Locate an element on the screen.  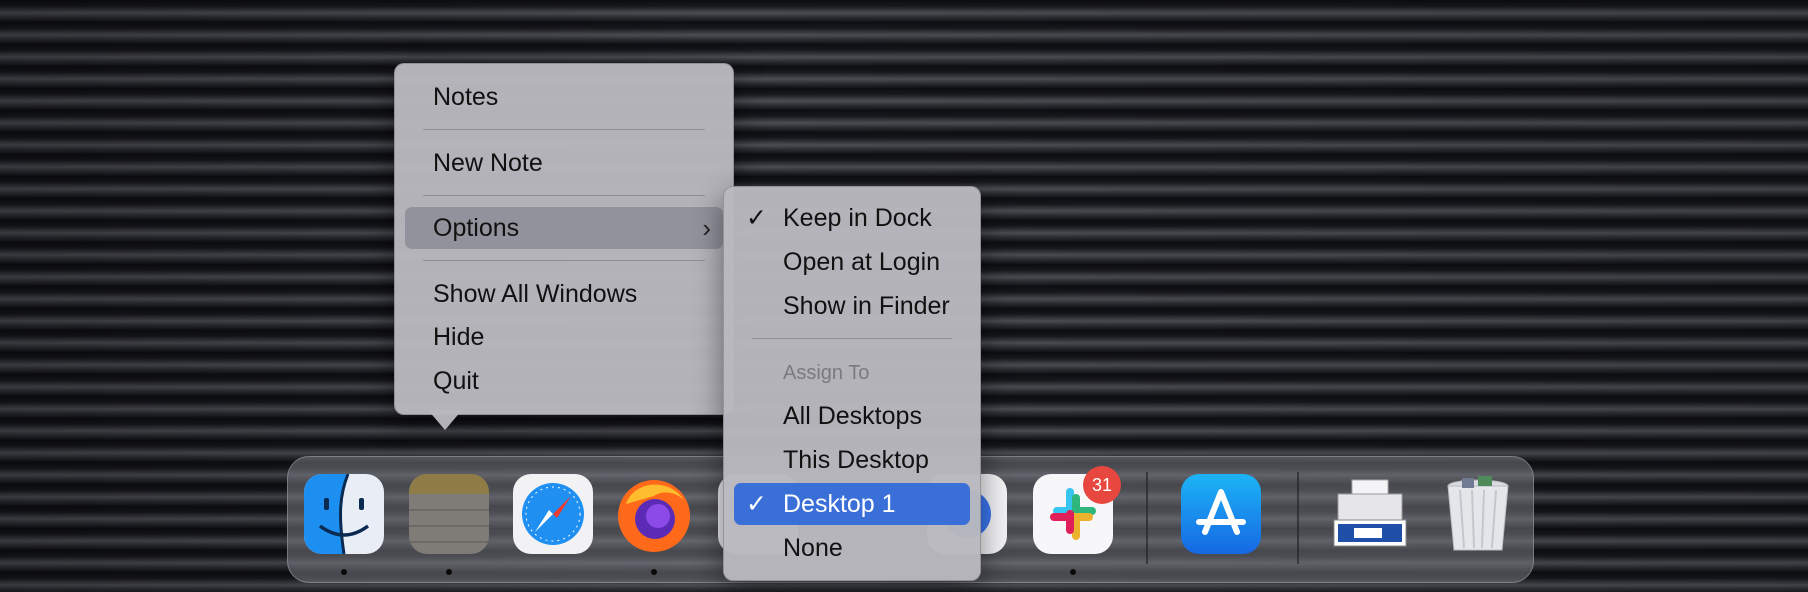
dock-downloads-stack-icon is located at coordinates (1370, 514).